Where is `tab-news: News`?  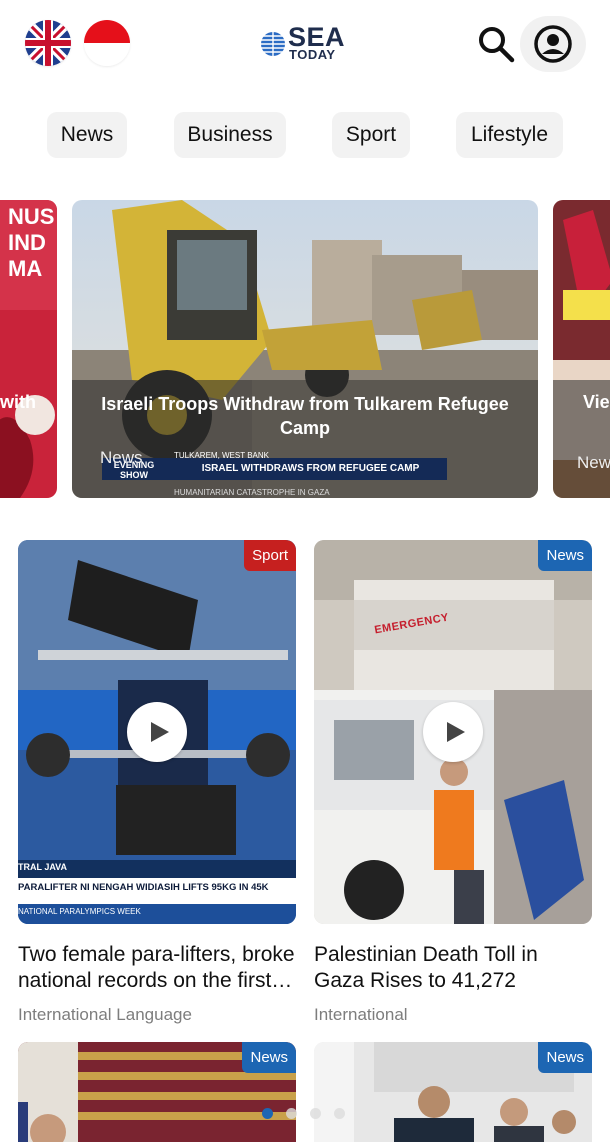
tab-news: News is located at coordinates (87, 135).